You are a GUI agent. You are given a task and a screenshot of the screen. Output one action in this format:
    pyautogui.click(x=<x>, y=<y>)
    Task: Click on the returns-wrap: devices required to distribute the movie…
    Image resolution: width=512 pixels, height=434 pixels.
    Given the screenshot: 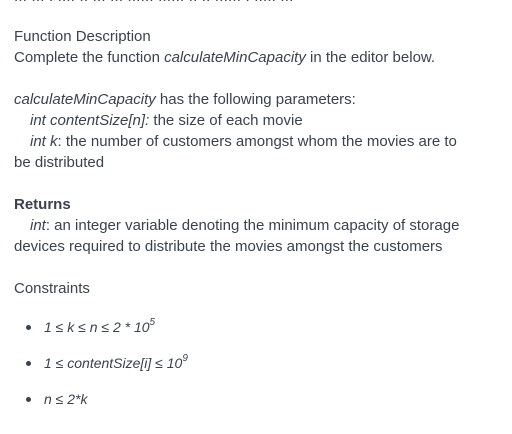 What is the action you would take?
    pyautogui.click(x=228, y=246)
    